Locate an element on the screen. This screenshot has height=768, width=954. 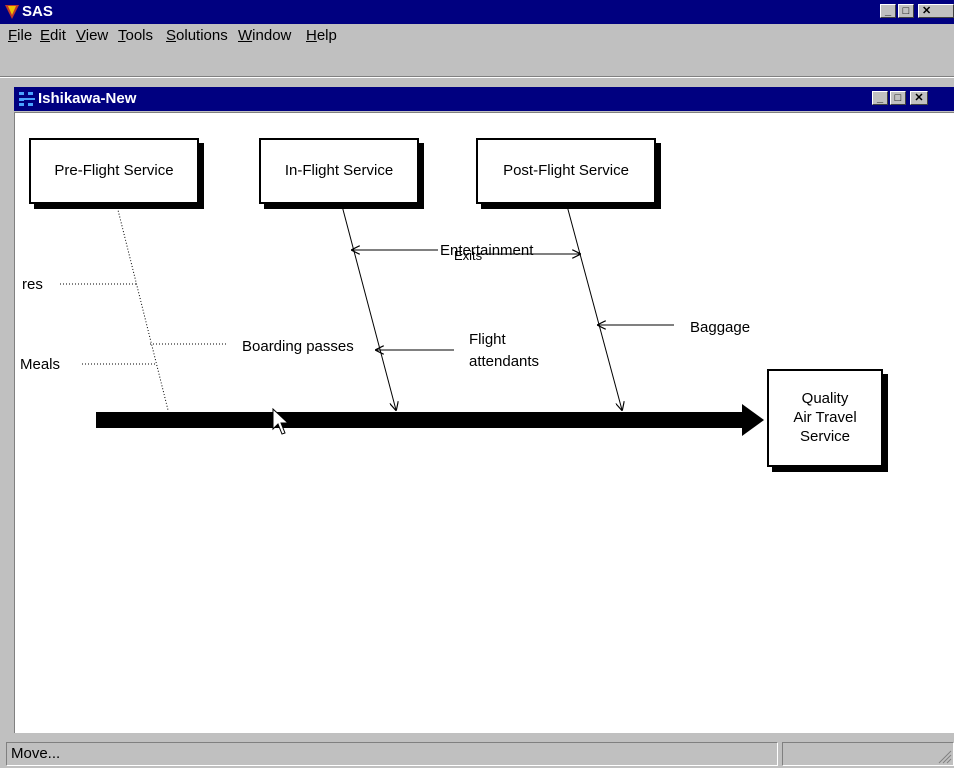
cause-exits: Exits is located at coordinates (468, 255).